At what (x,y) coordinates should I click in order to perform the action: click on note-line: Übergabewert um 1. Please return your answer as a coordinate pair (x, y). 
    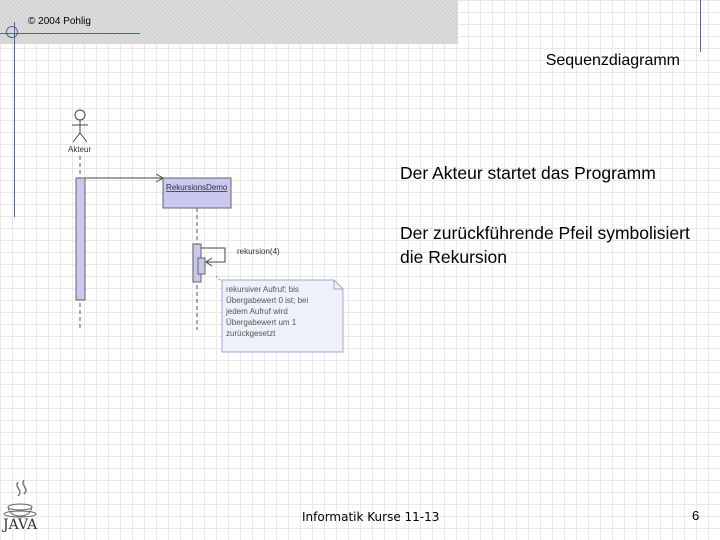
    Looking at the image, I should click on (261, 322).